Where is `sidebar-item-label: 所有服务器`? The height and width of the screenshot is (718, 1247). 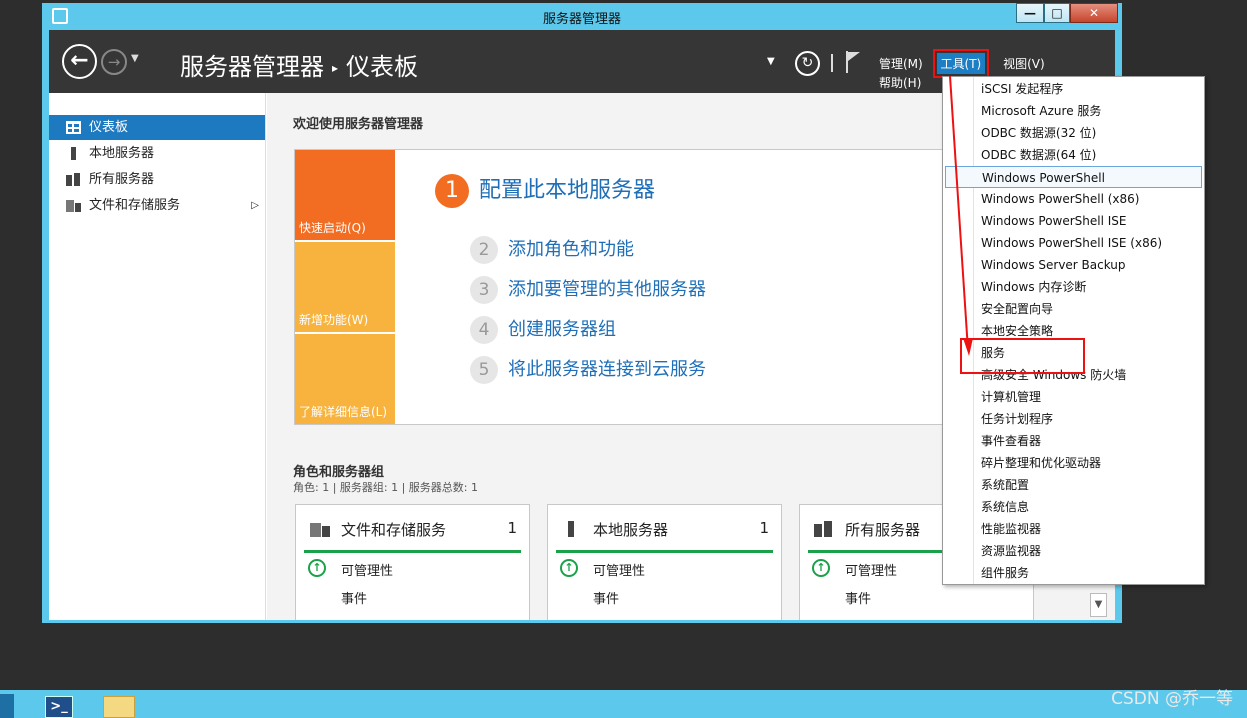
sidebar-item-label: 所有服务器 is located at coordinates (122, 179).